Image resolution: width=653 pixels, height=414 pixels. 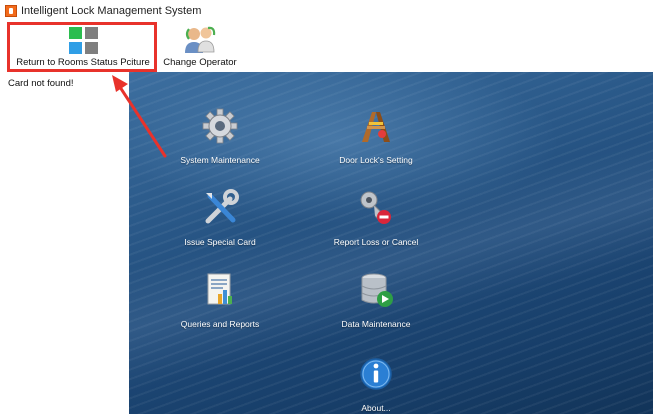 I want to click on info-icon, so click(x=376, y=374).